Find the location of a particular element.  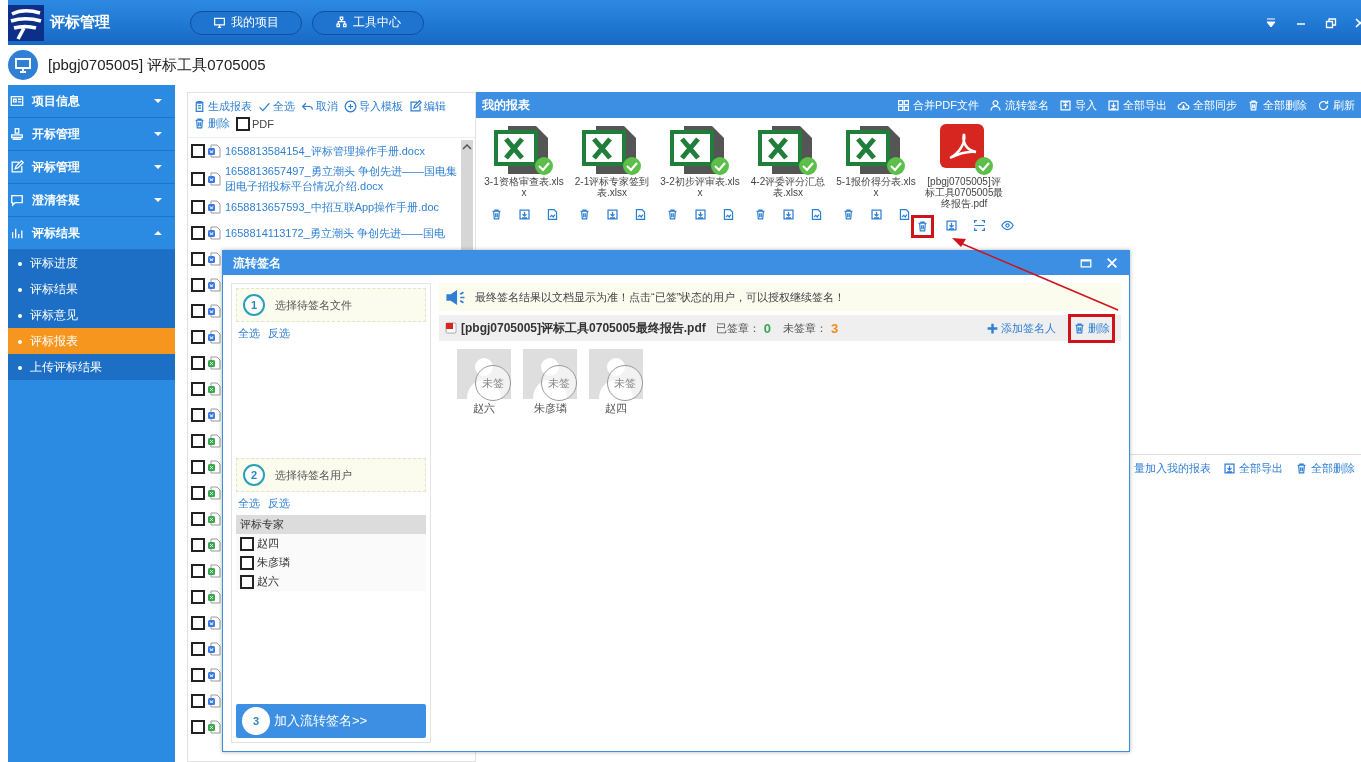

toolbar-button: 合并PDF文件 is located at coordinates (938, 105).